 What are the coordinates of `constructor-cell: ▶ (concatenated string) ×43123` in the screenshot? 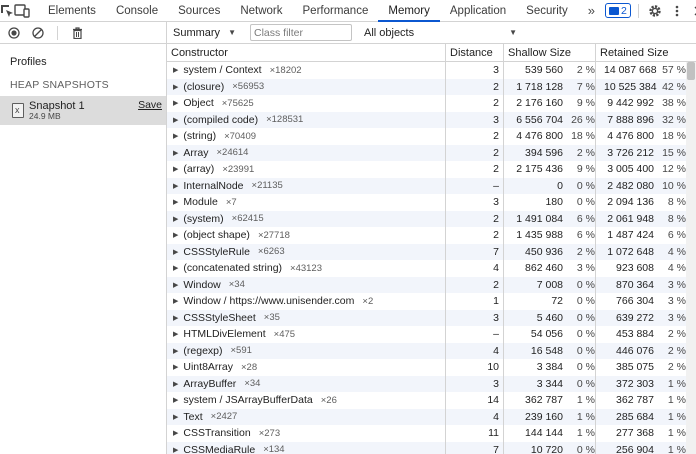 It's located at (306, 268).